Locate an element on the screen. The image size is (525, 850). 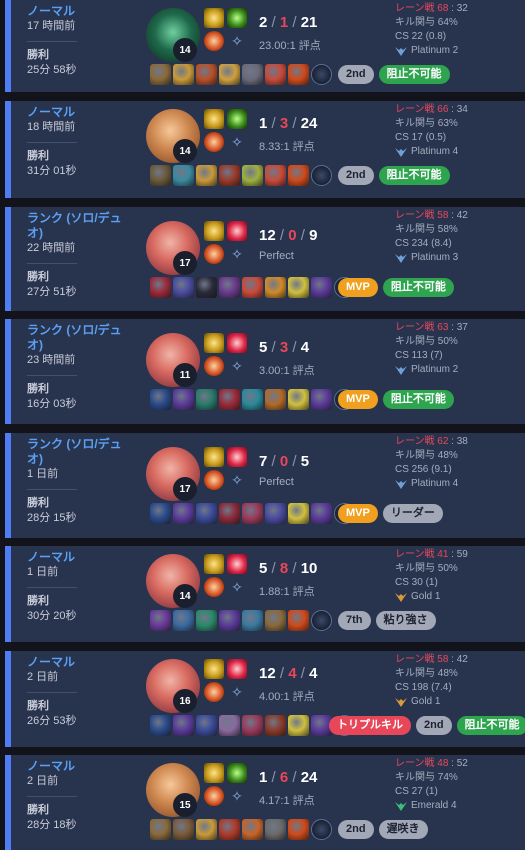
kda-ratio: Perfect is located at coordinates (276, 256).